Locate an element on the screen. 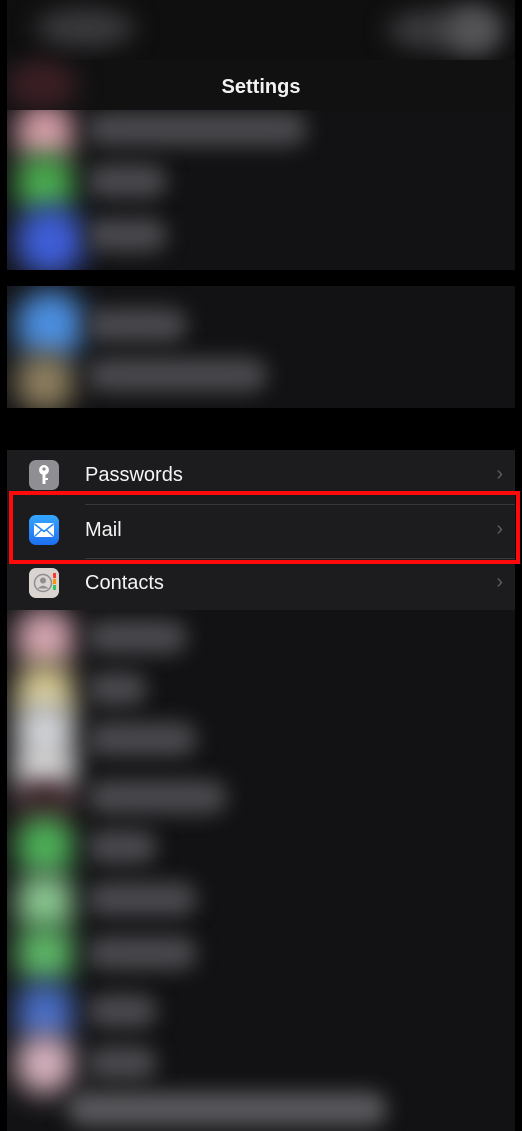 The image size is (522, 1131). navigation-bar: Settings is located at coordinates (261, 85).